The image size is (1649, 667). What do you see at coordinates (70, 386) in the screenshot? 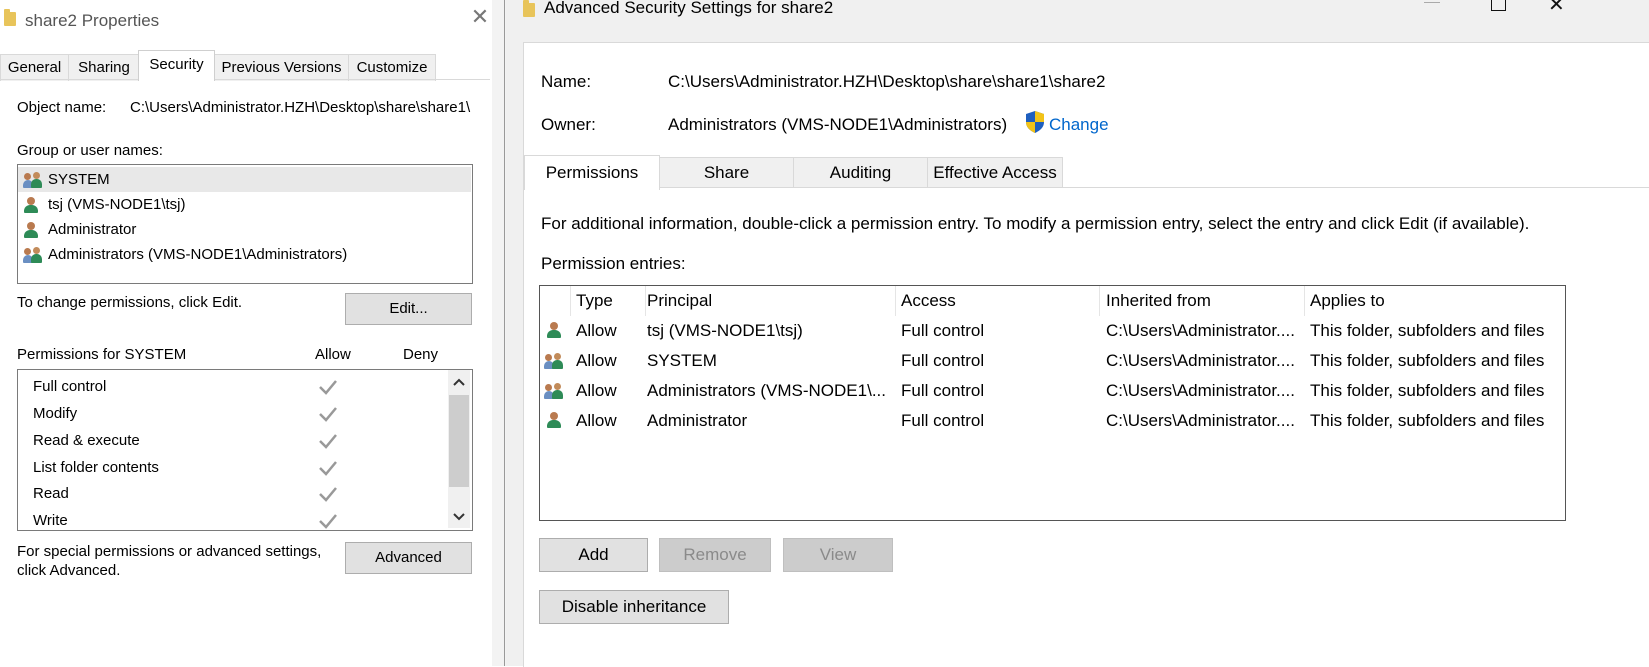
I see `permission-name: Full control` at bounding box center [70, 386].